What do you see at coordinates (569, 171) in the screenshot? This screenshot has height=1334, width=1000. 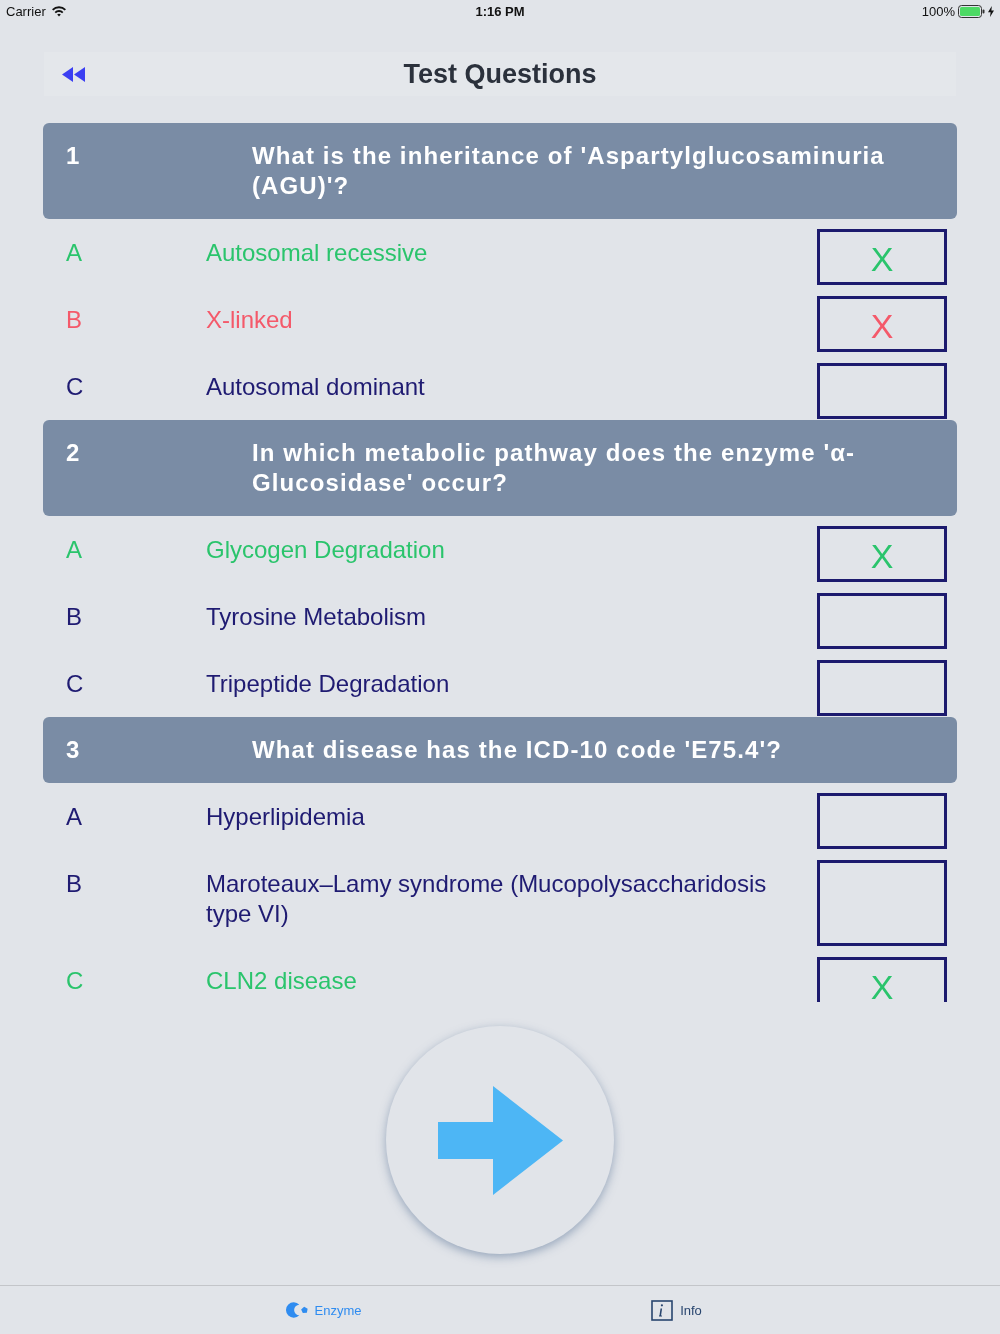 I see `question-text: What is the inheritance of 'Aspartylglucosaminuria (AGU)'?` at bounding box center [569, 171].